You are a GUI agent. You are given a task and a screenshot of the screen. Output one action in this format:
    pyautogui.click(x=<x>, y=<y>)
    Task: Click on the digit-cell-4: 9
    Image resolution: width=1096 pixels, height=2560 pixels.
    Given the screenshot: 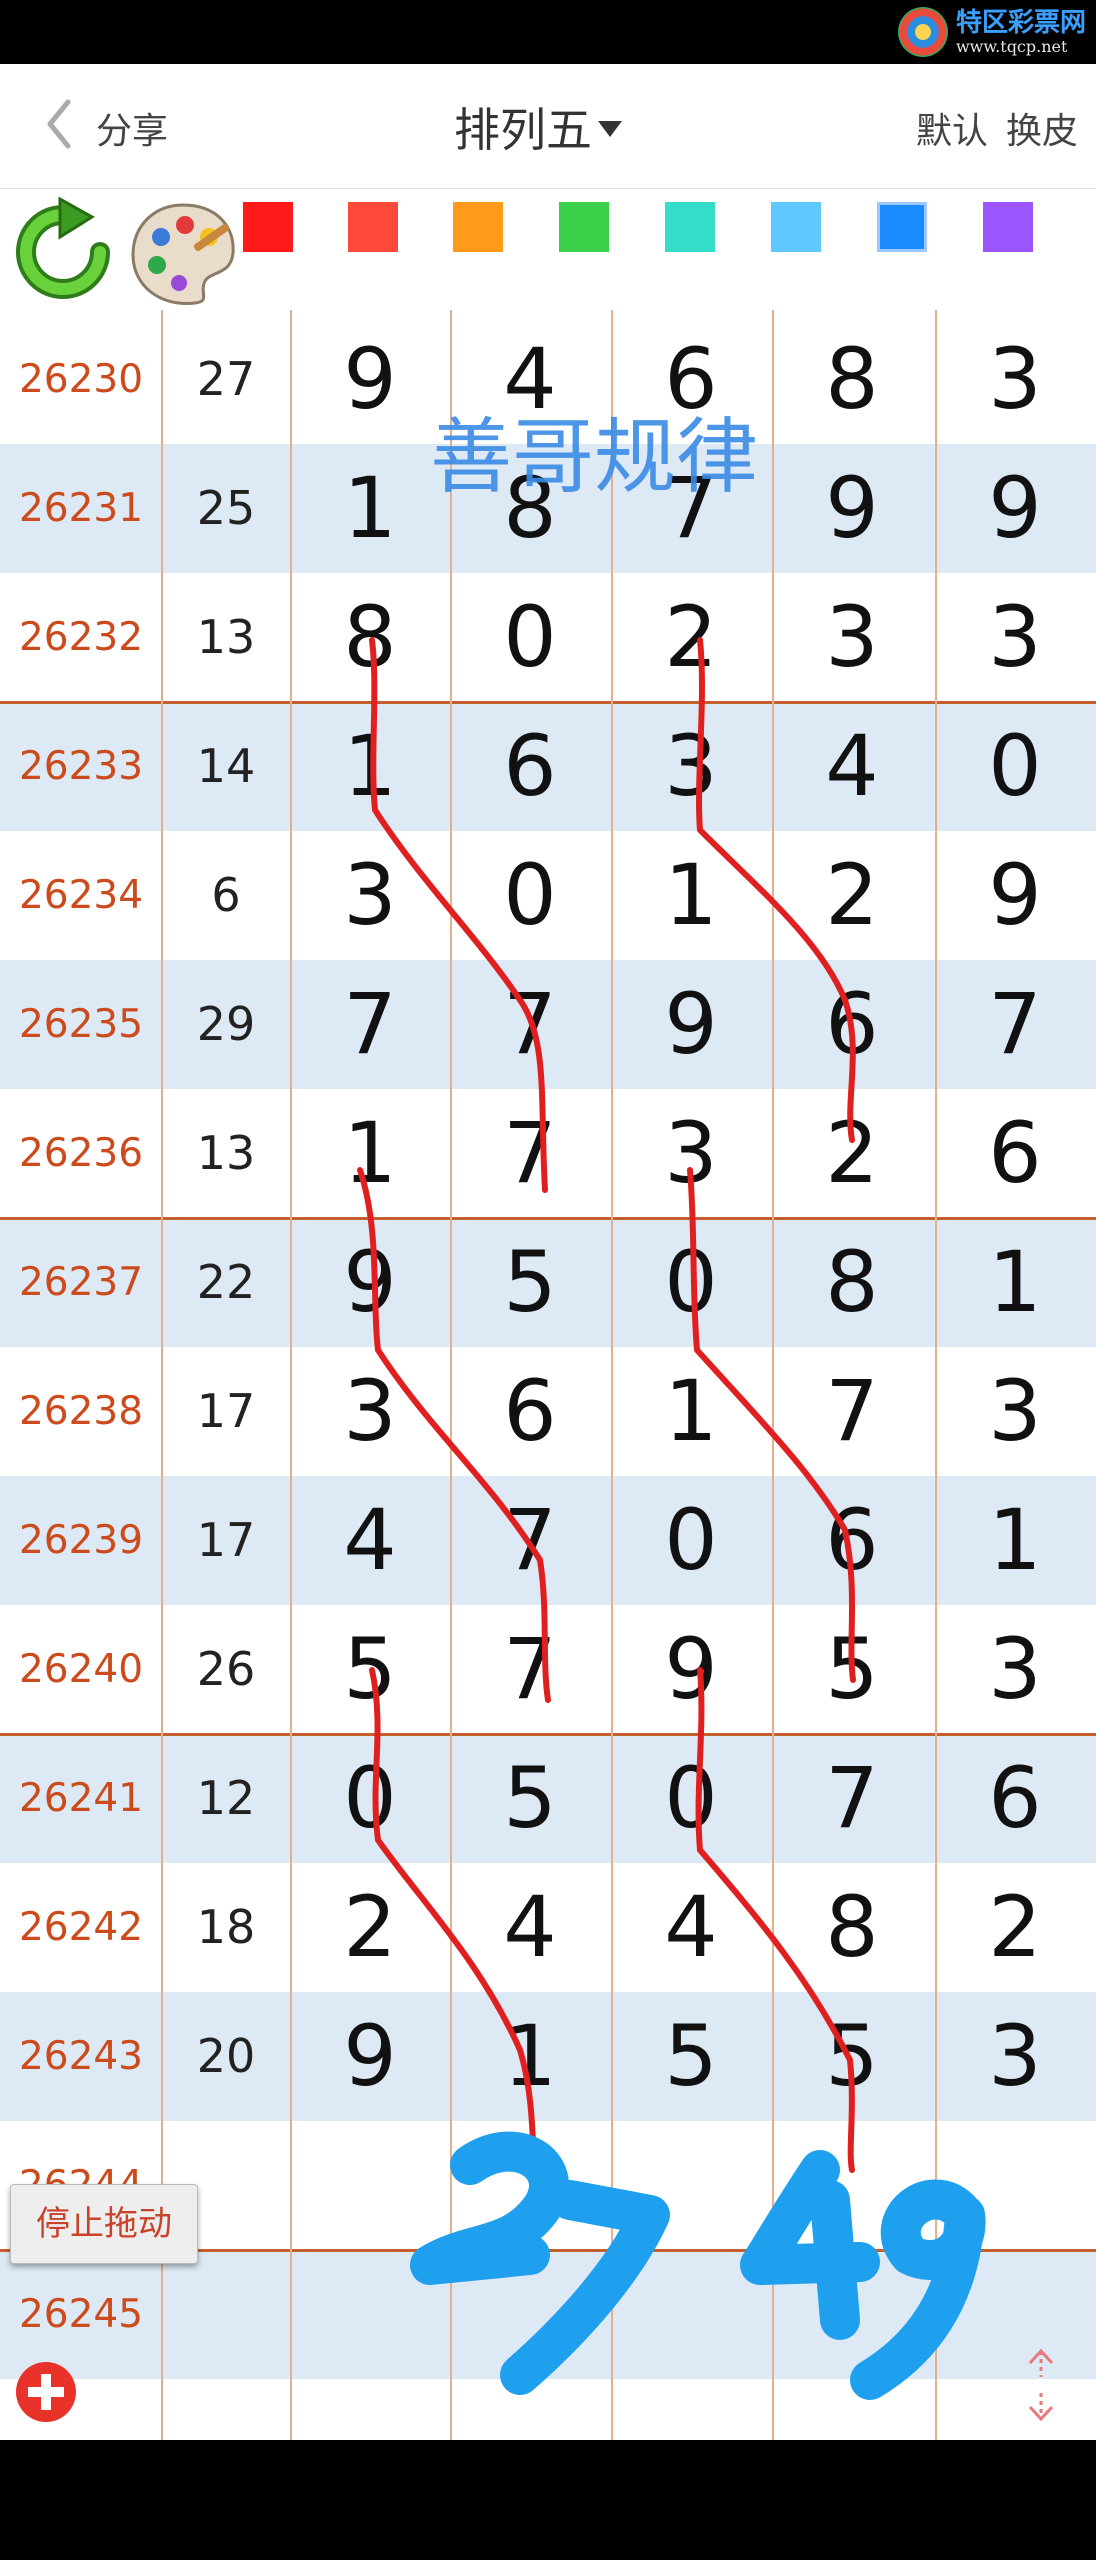 What is the action you would take?
    pyautogui.click(x=852, y=508)
    